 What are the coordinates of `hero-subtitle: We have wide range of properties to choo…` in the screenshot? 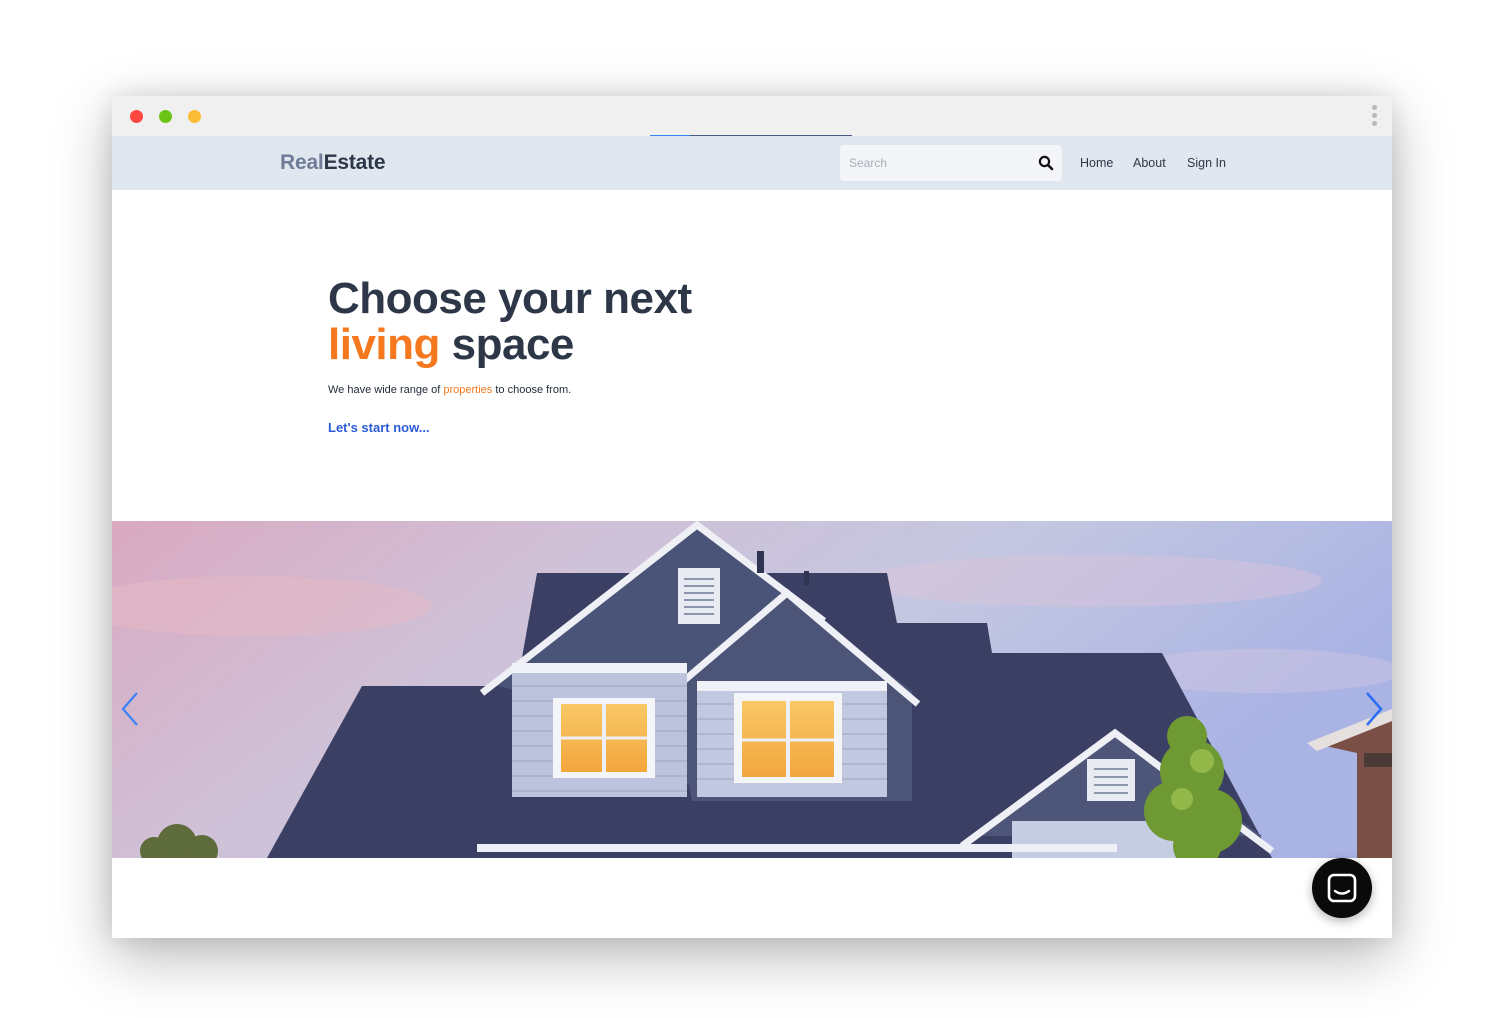 It's located at (449, 390).